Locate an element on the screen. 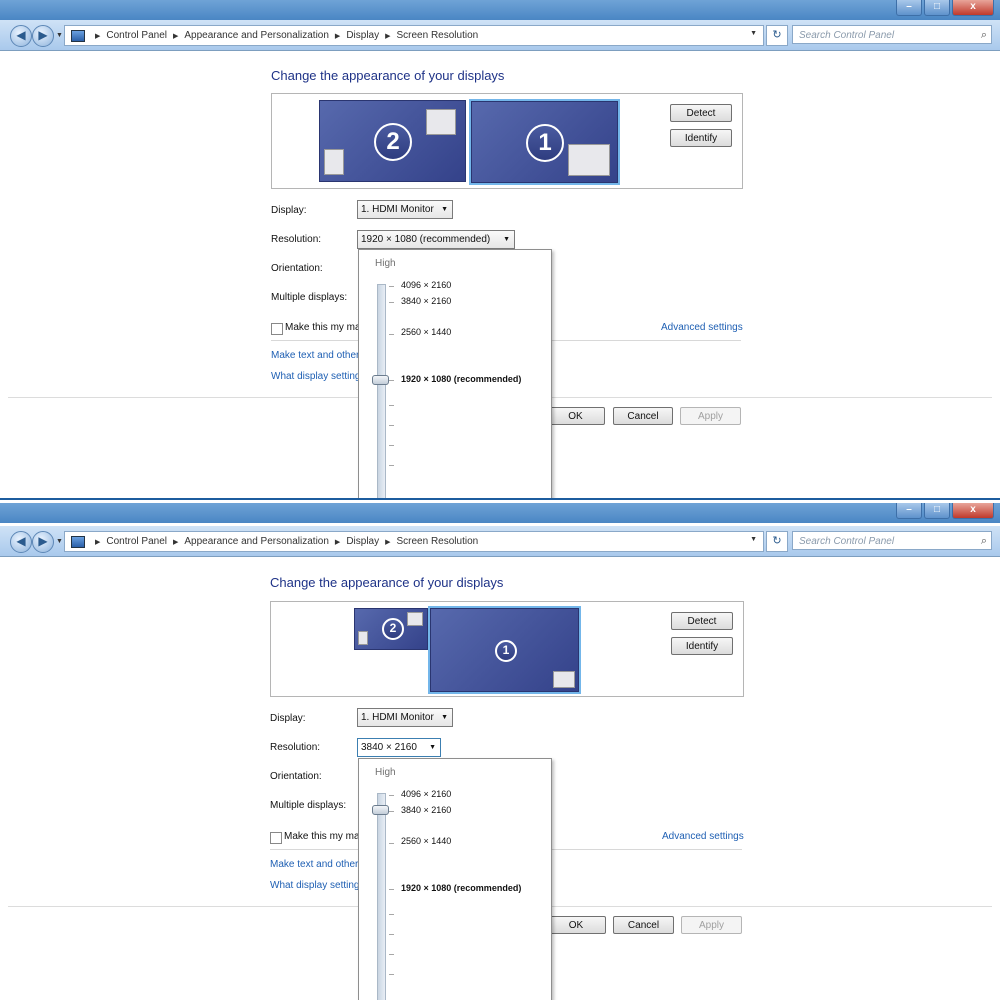 The width and height of the screenshot is (1000, 1000). resolution-label: Resolution: is located at coordinates (296, 239).